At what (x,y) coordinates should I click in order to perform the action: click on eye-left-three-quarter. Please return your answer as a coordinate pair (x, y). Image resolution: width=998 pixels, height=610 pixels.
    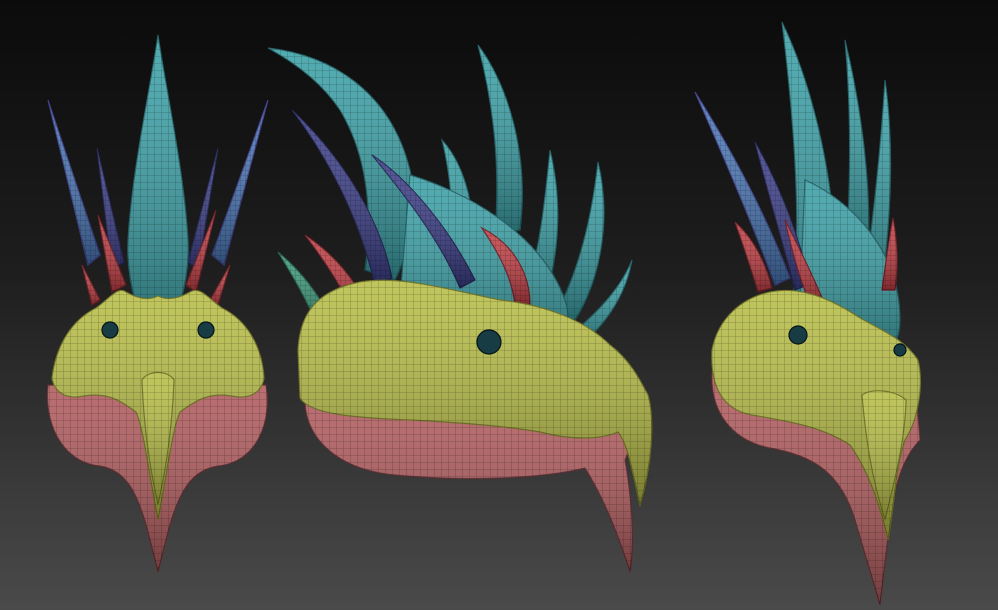
    Looking at the image, I should click on (798, 335).